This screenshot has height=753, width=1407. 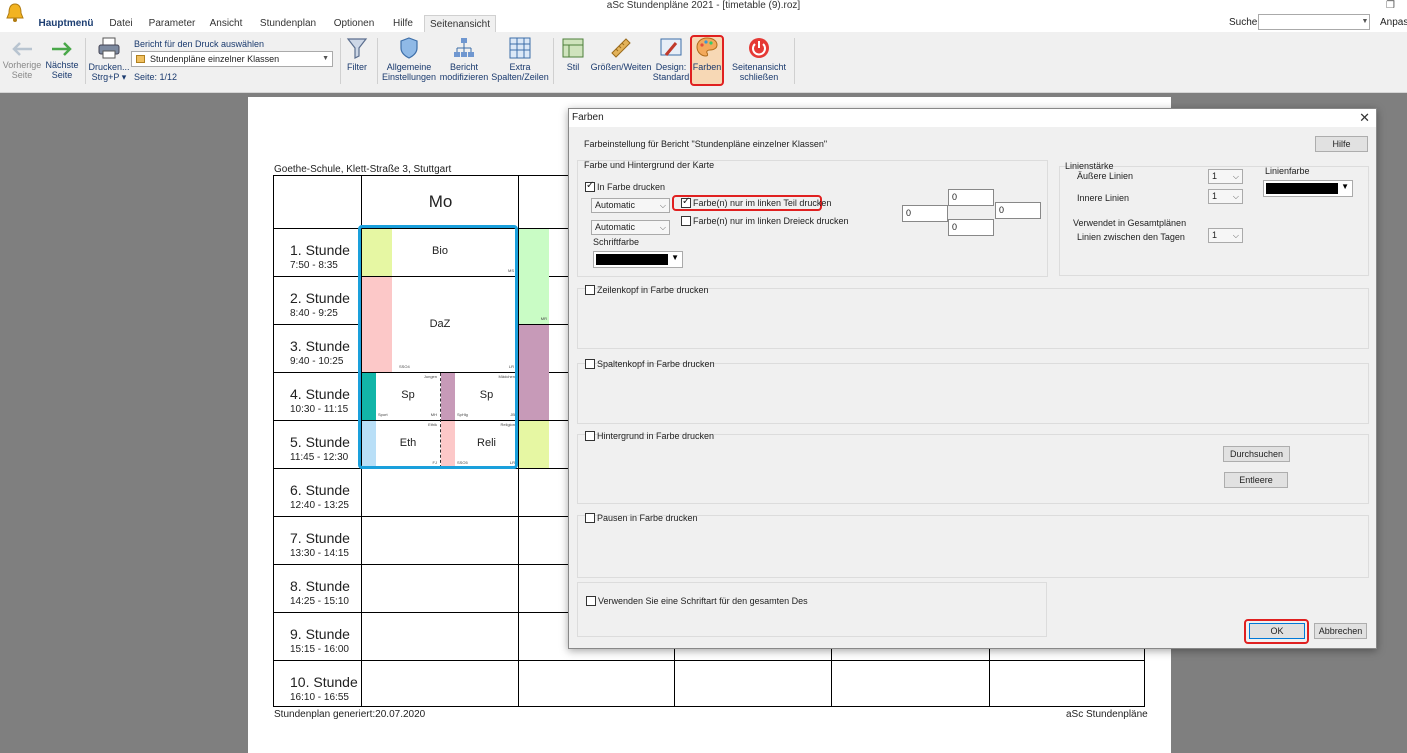 What do you see at coordinates (1314, 22) in the screenshot?
I see `search-input` at bounding box center [1314, 22].